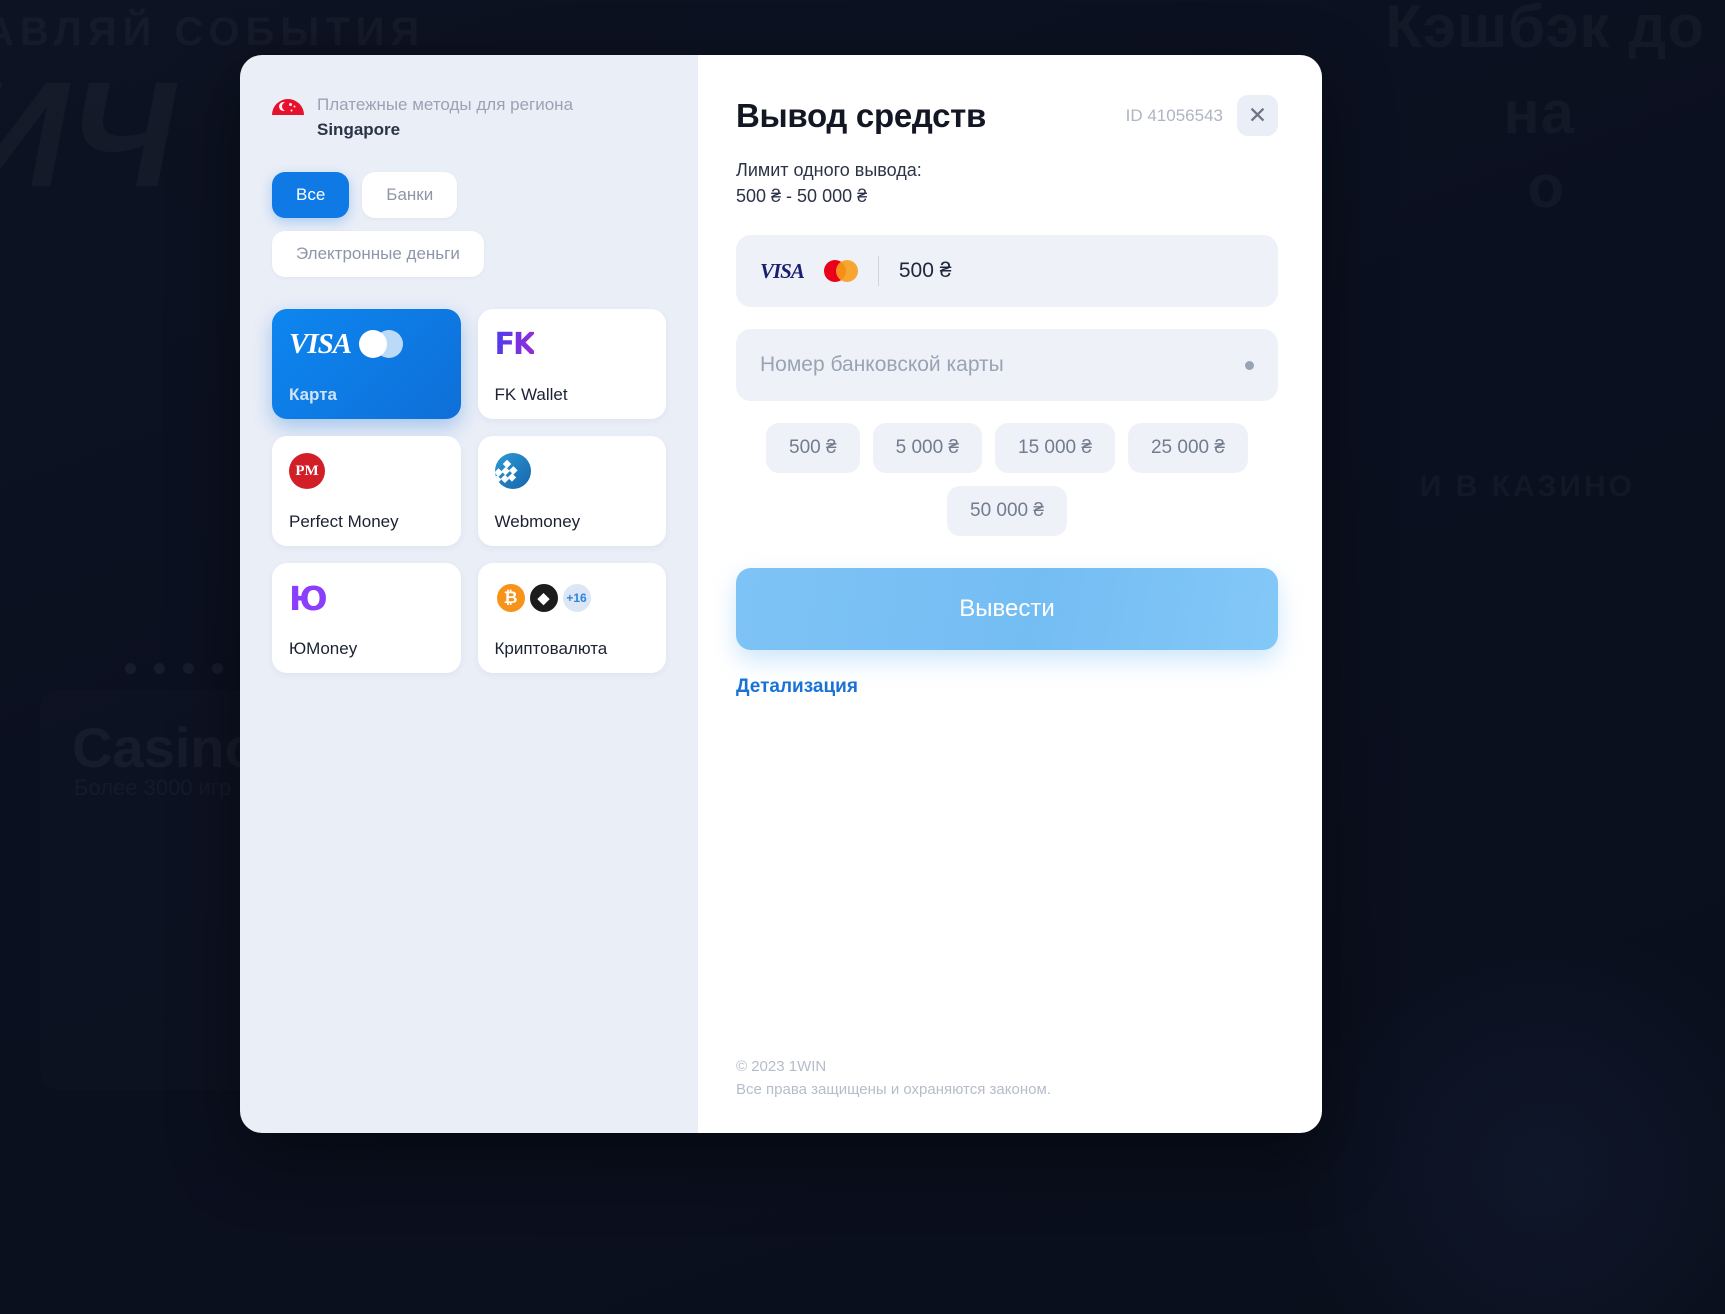 The image size is (1725, 1314). What do you see at coordinates (366, 364) in the screenshot?
I see `payment-method-card: VISA Карта` at bounding box center [366, 364].